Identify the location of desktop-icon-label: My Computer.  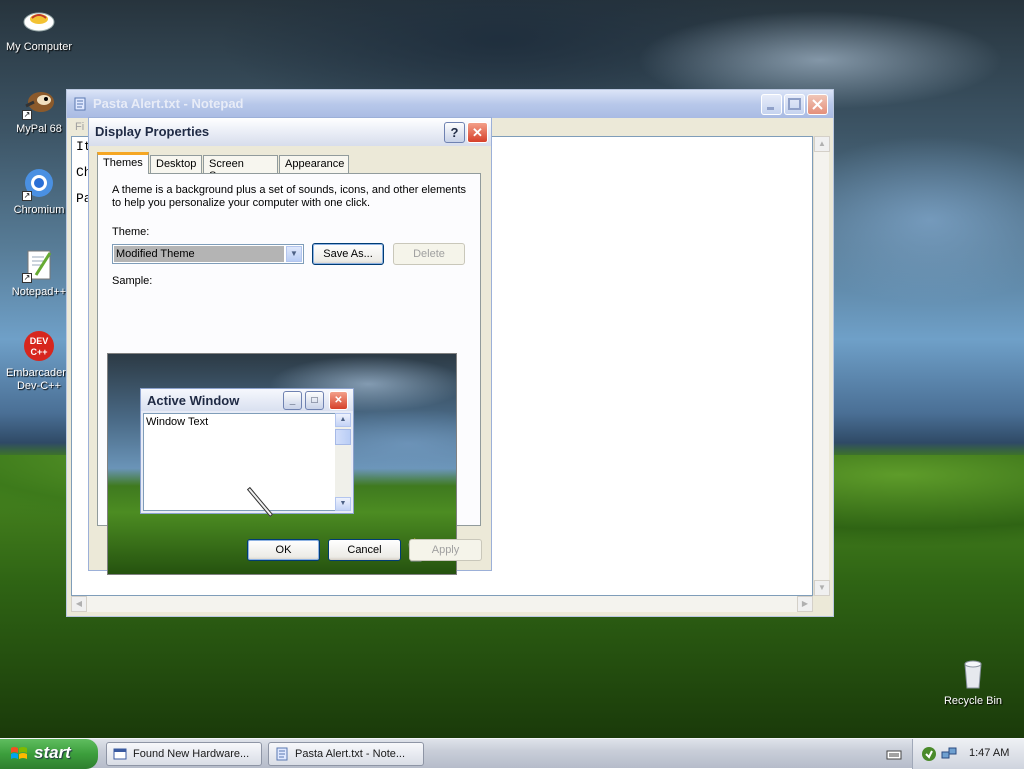
(39, 47).